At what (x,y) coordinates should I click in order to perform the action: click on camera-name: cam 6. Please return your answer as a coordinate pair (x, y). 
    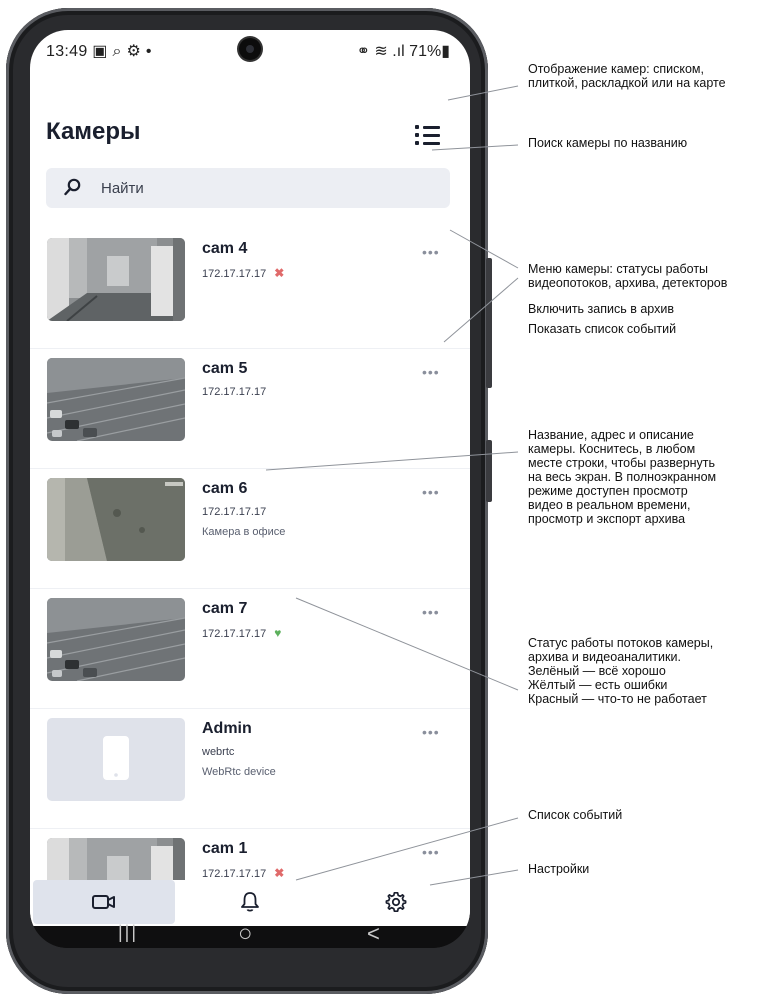
    Looking at the image, I should click on (225, 488).